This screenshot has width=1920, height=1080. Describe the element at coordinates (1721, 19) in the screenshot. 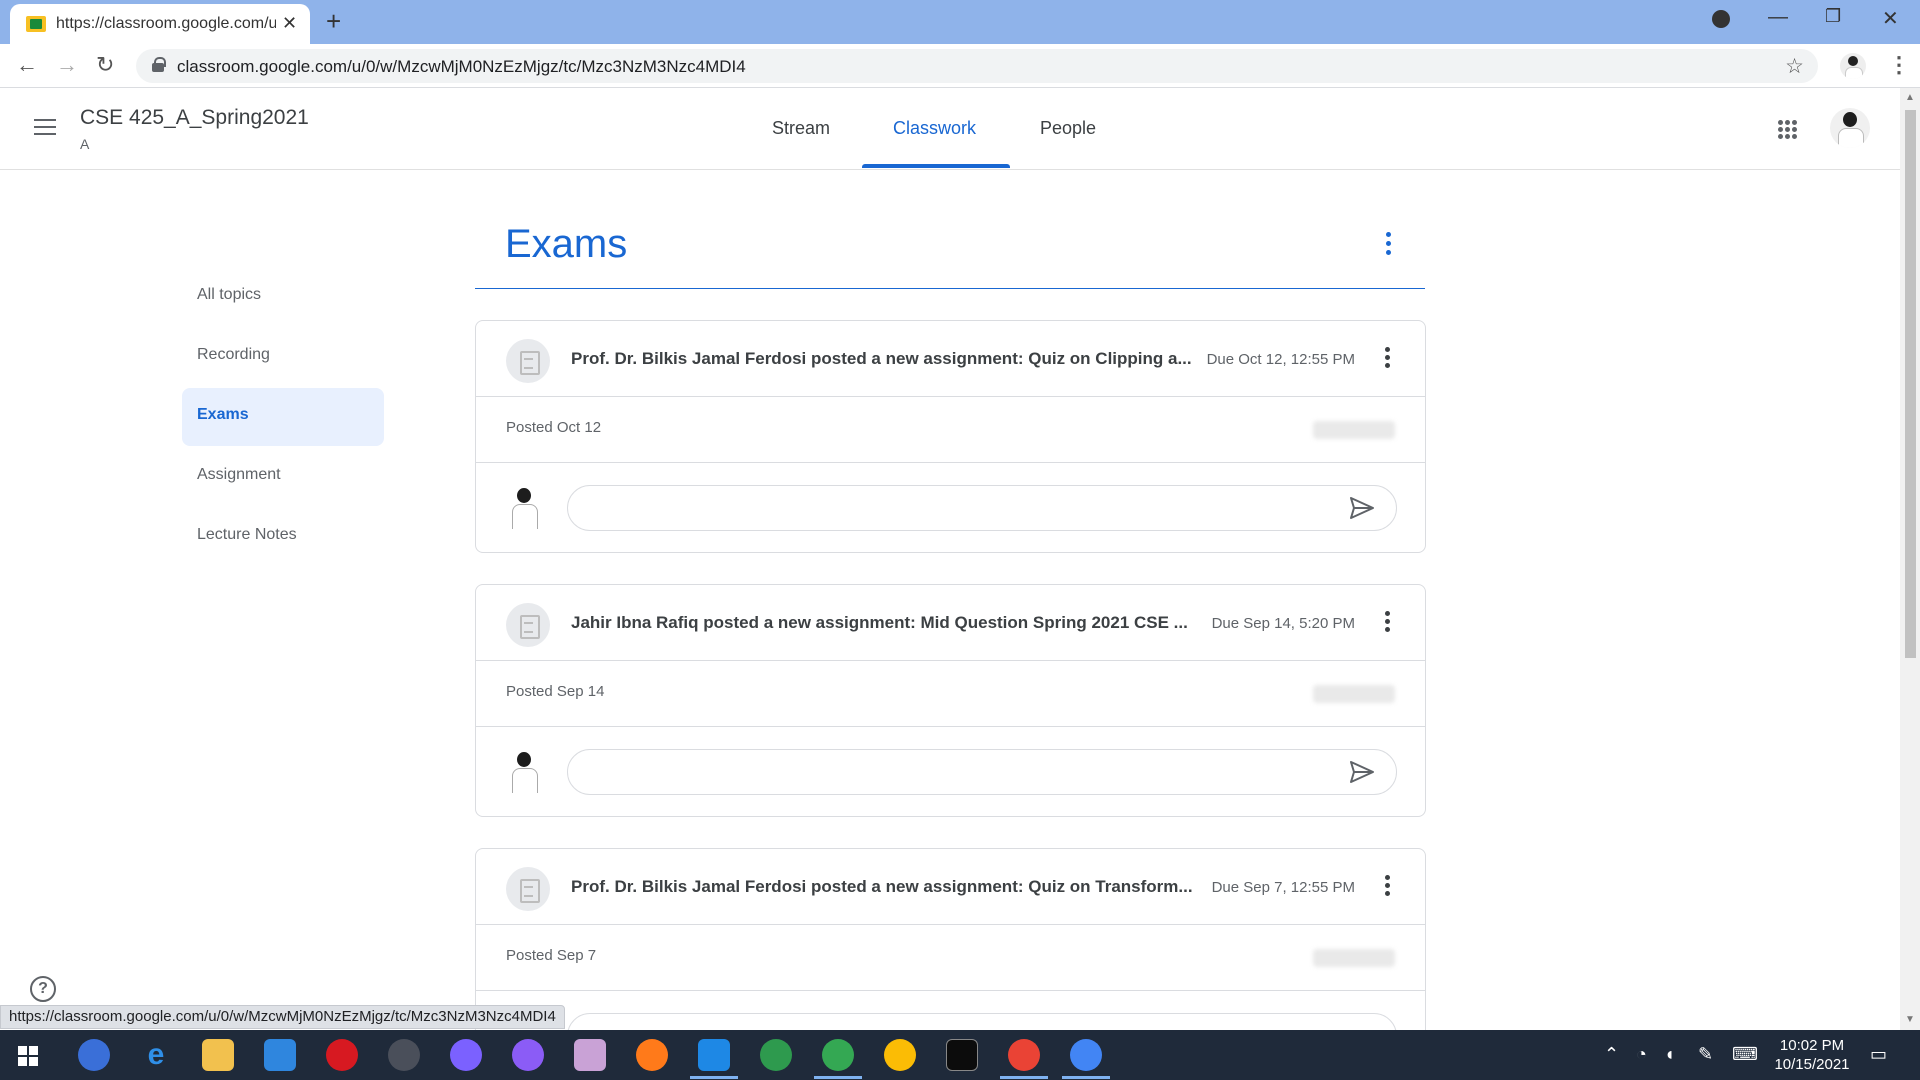

I see `profile-menu-icon` at that location.